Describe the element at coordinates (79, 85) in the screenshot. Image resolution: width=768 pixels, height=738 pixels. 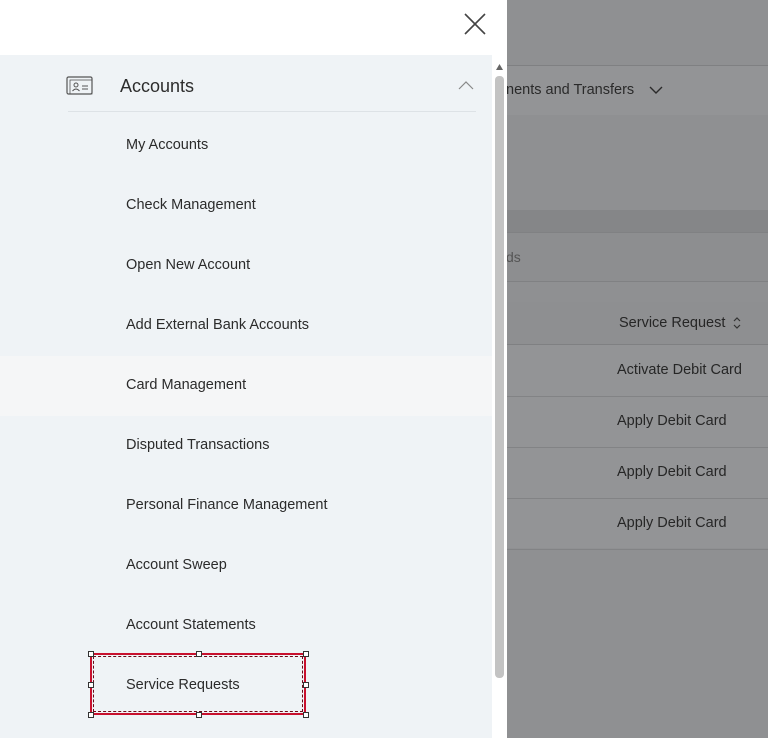
I see `id-card-icon` at that location.